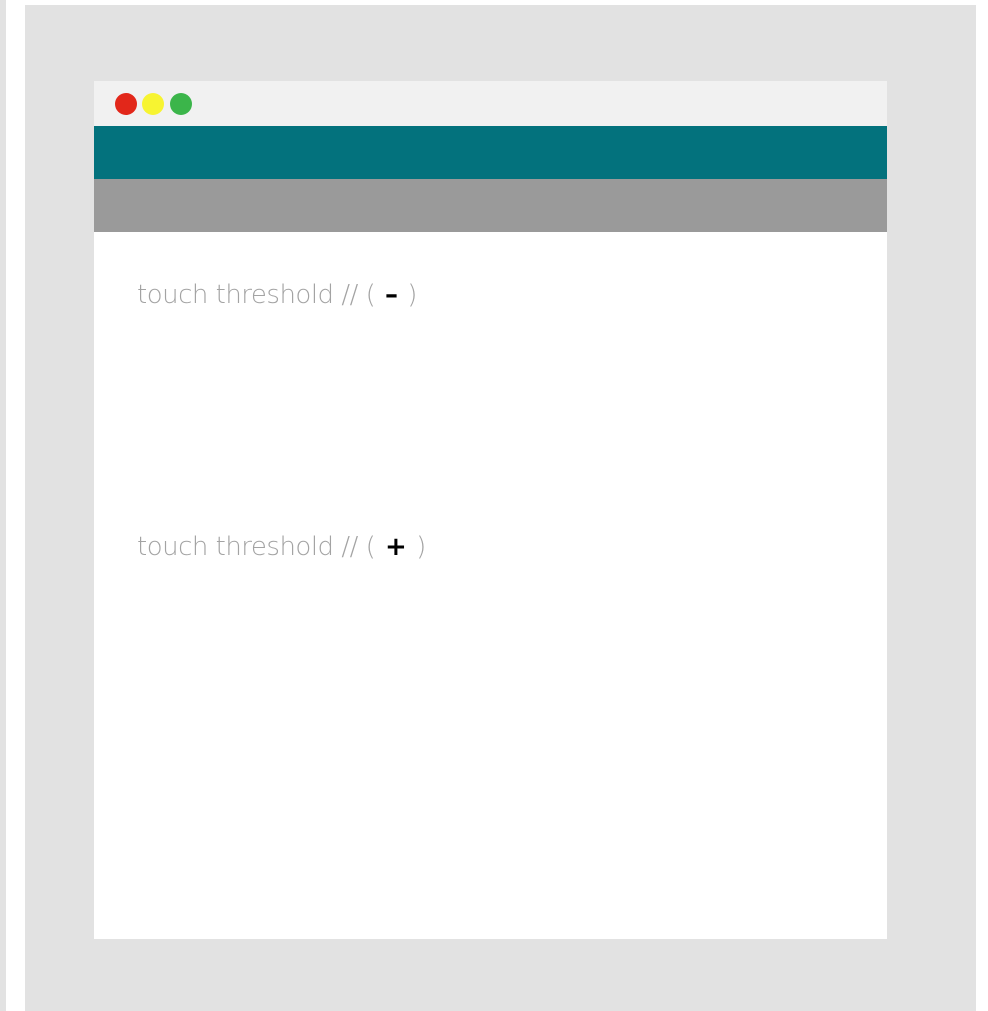  I want to click on touch-threshold-decrease-close: ), so click(412, 295).